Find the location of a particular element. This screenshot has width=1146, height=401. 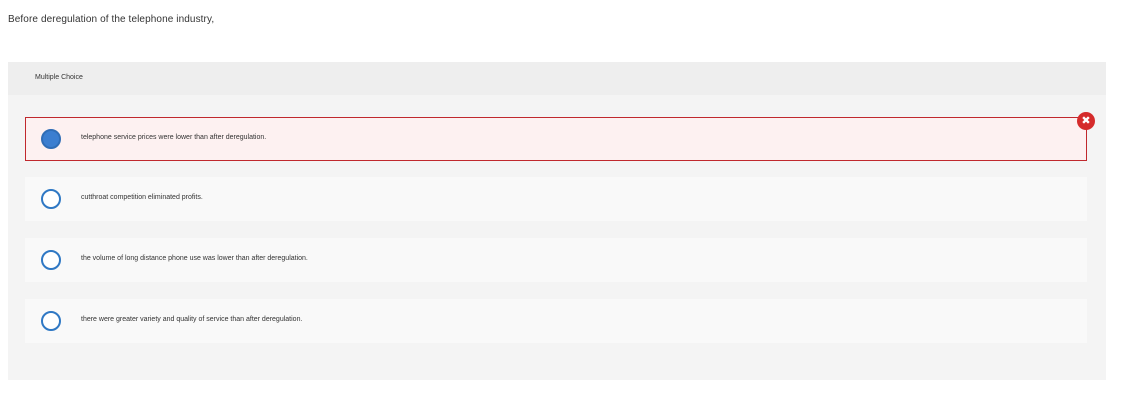

incorrect-x-icon: ✖ is located at coordinates (1086, 121).